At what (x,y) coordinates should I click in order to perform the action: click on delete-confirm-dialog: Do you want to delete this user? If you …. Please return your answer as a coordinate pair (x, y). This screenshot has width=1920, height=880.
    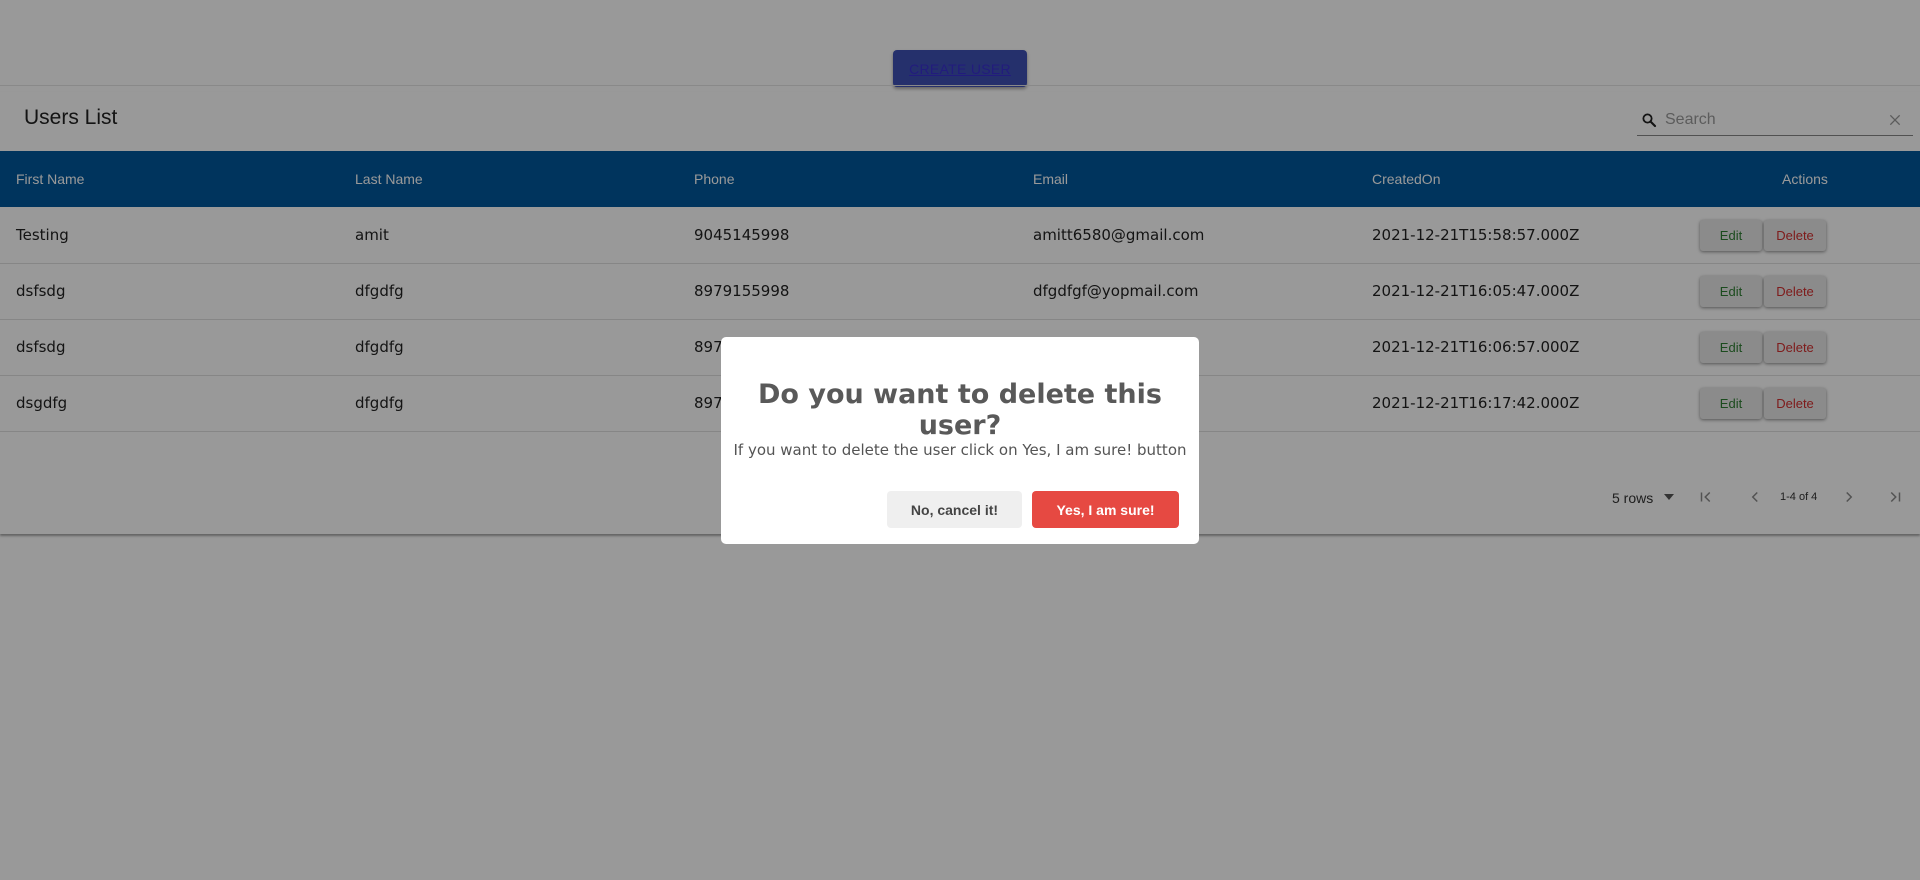
    Looking at the image, I should click on (960, 440).